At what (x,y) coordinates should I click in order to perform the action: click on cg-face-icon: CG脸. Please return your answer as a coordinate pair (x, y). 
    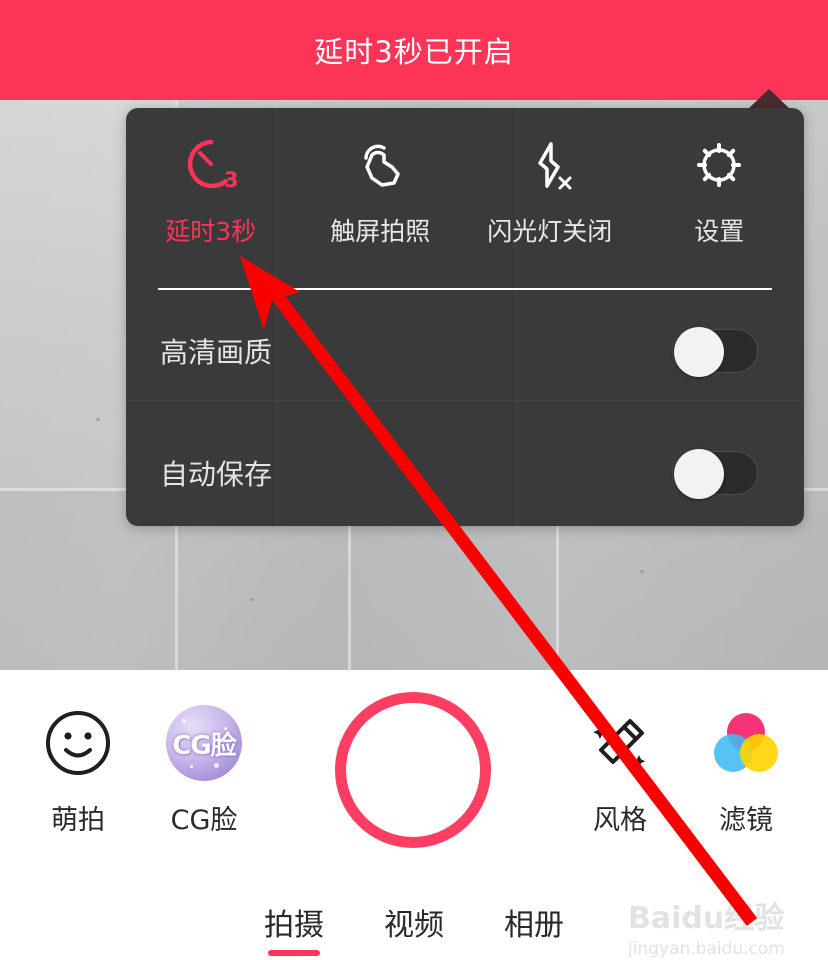
    Looking at the image, I should click on (204, 743).